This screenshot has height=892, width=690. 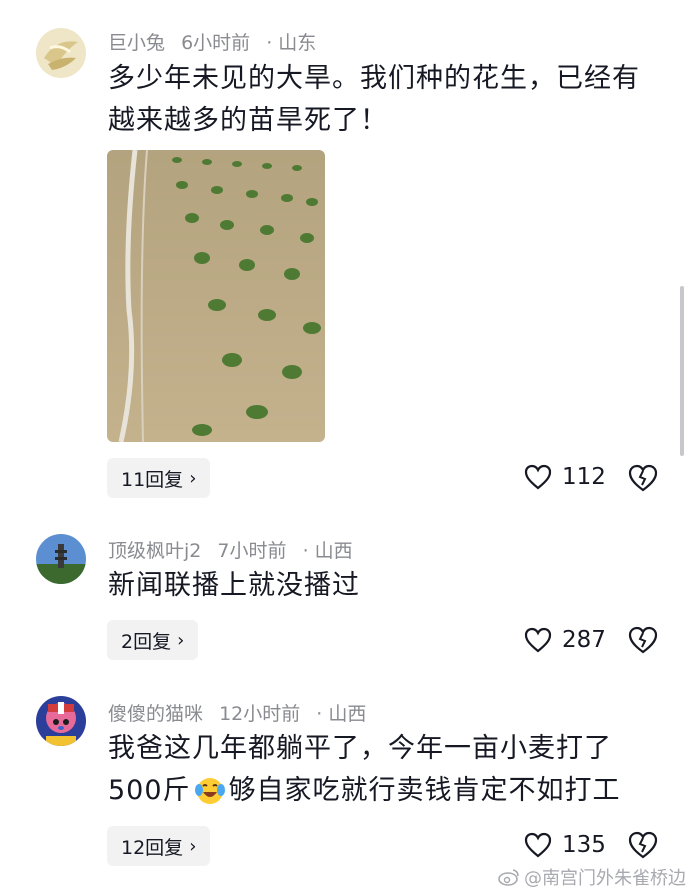 I want to click on comment-photo, so click(x=216, y=296).